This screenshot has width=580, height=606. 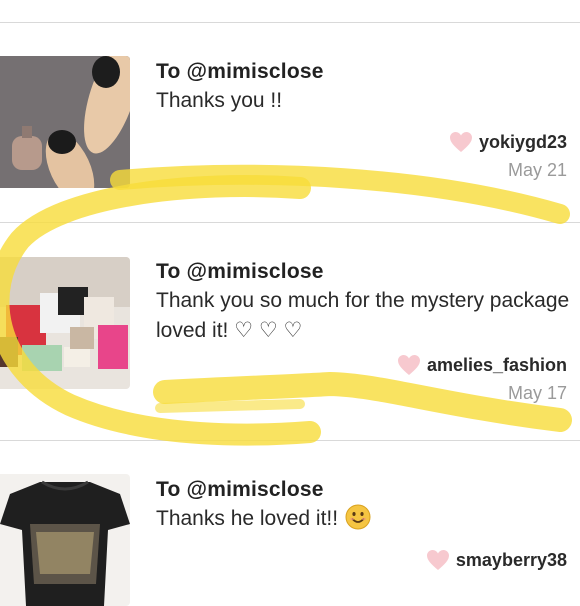 I want to click on note-date: May 17, so click(x=537, y=393).